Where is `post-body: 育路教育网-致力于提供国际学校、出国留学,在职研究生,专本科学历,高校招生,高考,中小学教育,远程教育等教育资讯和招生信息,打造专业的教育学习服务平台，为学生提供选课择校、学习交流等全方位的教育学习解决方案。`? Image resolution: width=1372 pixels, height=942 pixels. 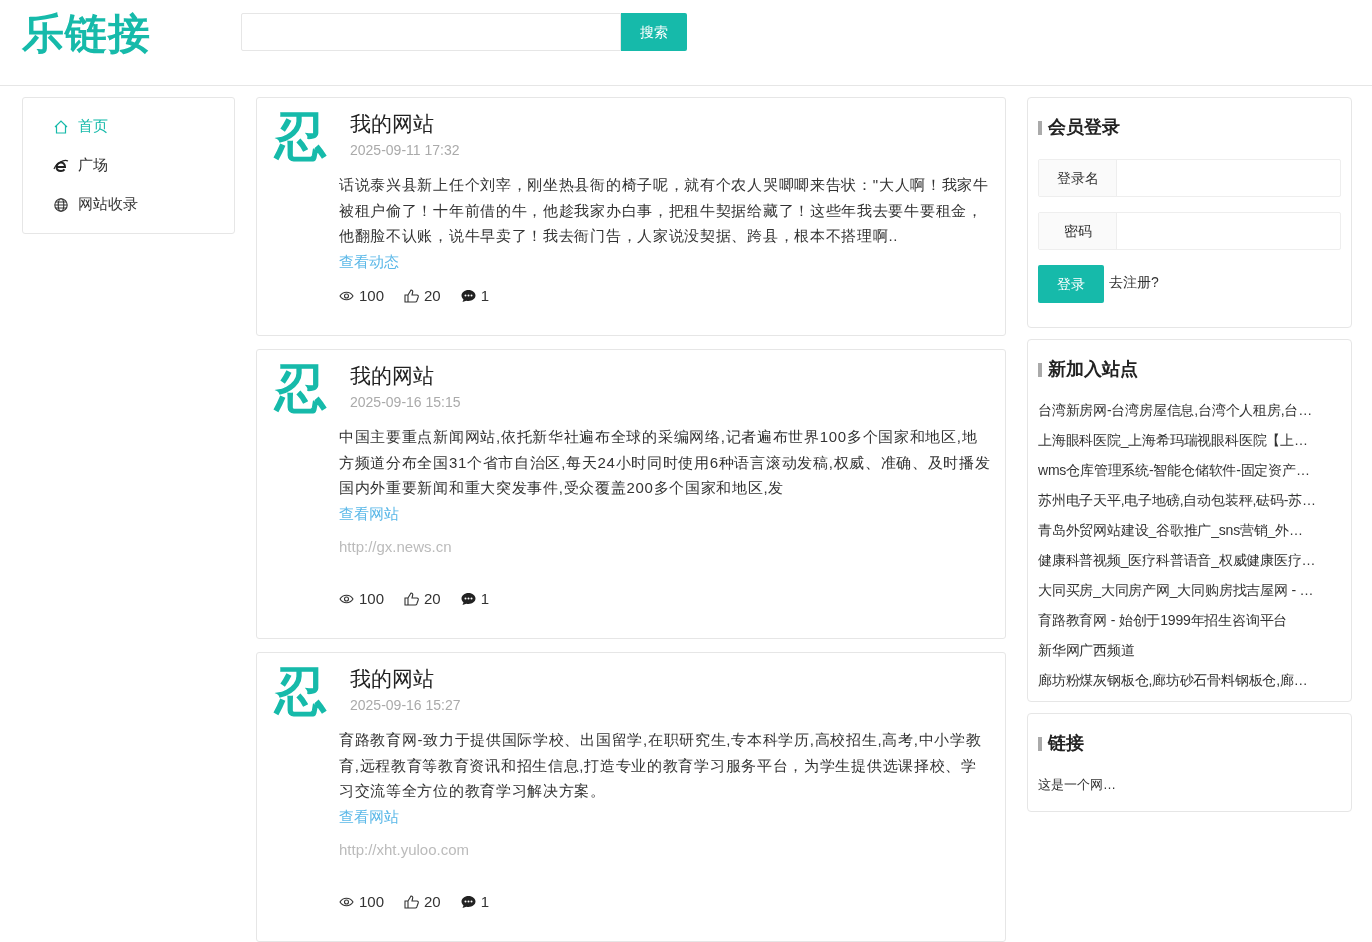 post-body: 育路教育网-致力于提供国际学校、出国留学,在职研究生,专本科学历,高校招生,高考,中小学教育,远程教育等教育资讯和招生信息,打造专业的教育学习服务平台，为学生提供选课择校、学习交流等全方位的教育学习解决方案。 is located at coordinates (661, 765).